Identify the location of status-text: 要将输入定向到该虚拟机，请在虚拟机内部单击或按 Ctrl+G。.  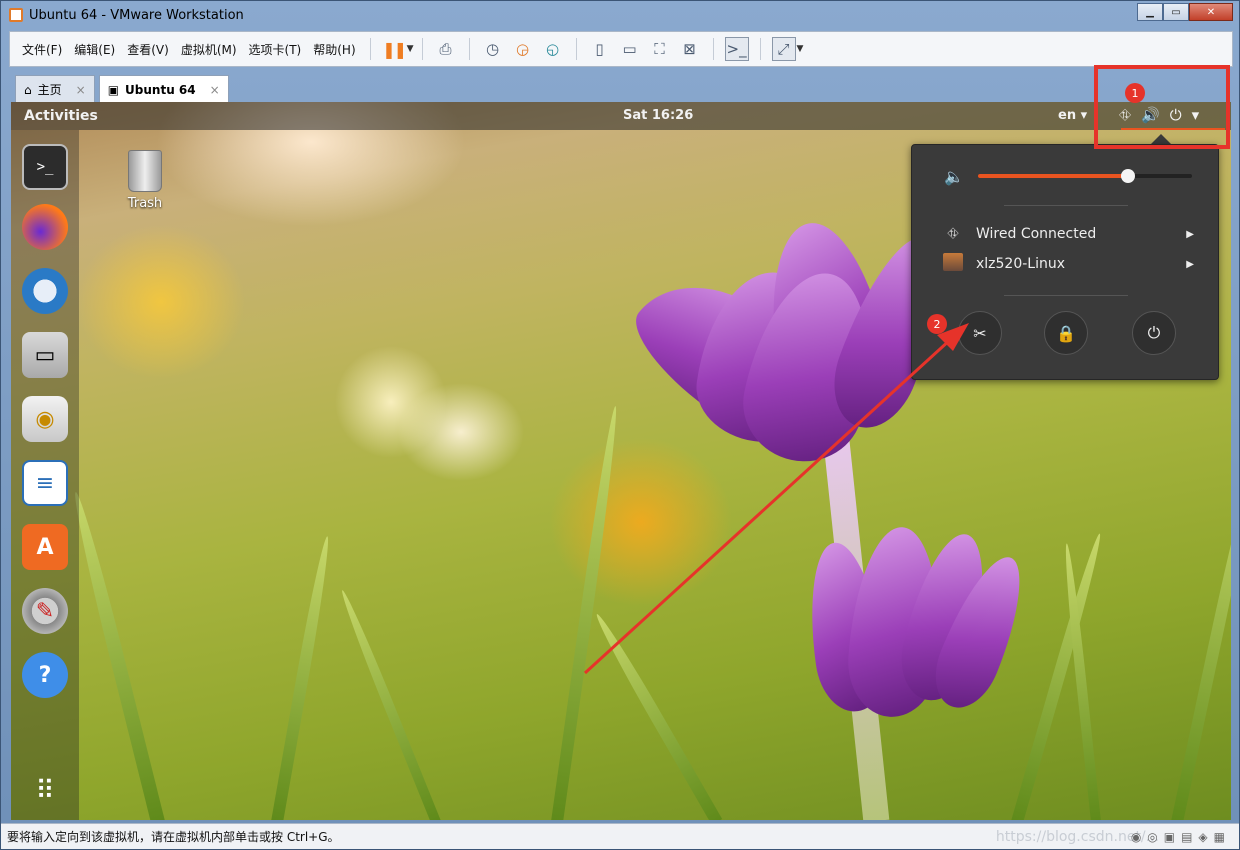
(173, 837).